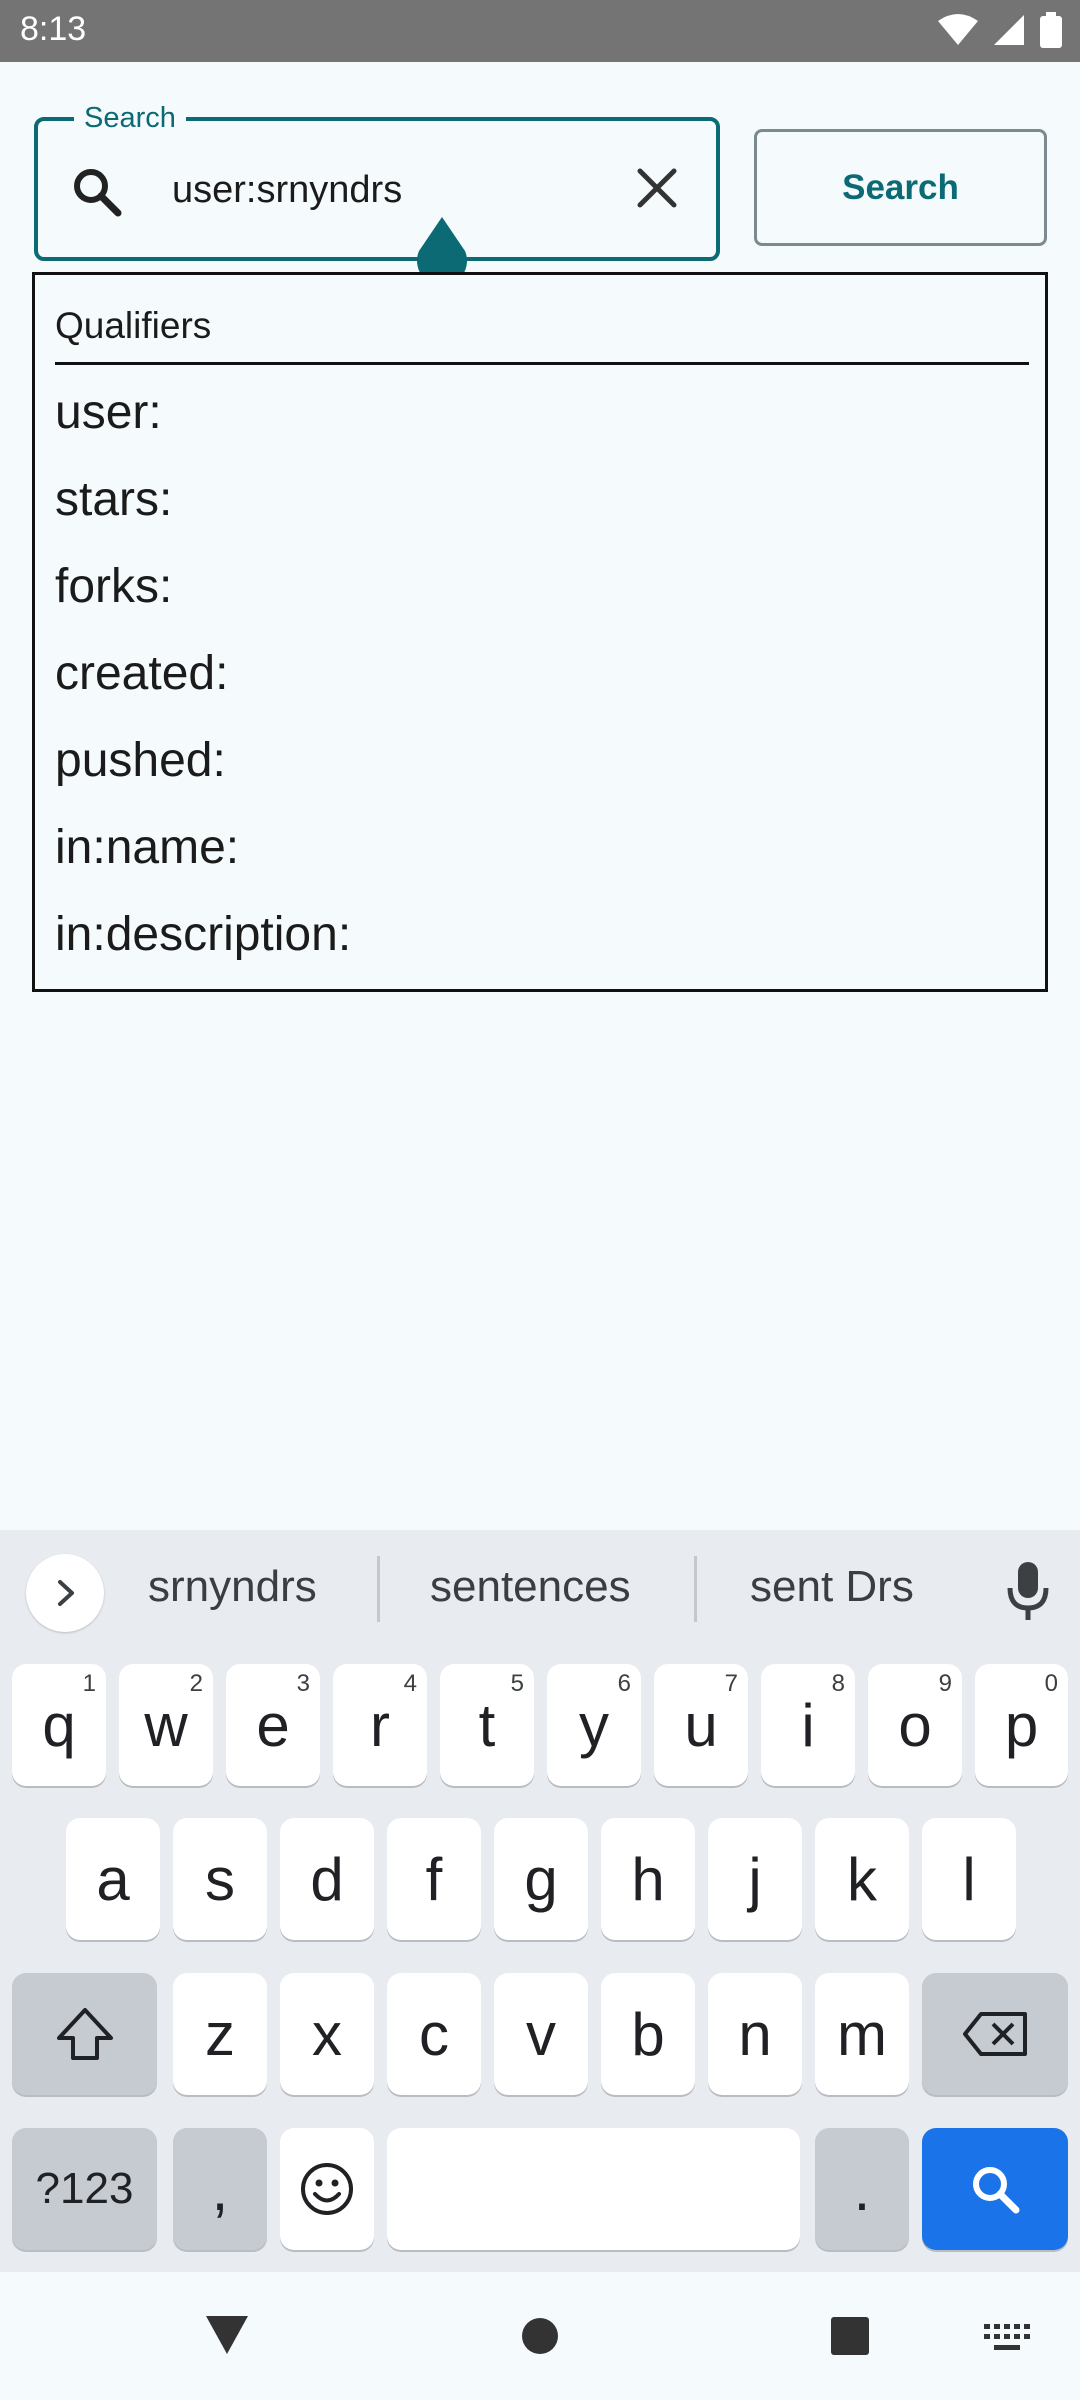  I want to click on key-hint: 1, so click(89, 1683).